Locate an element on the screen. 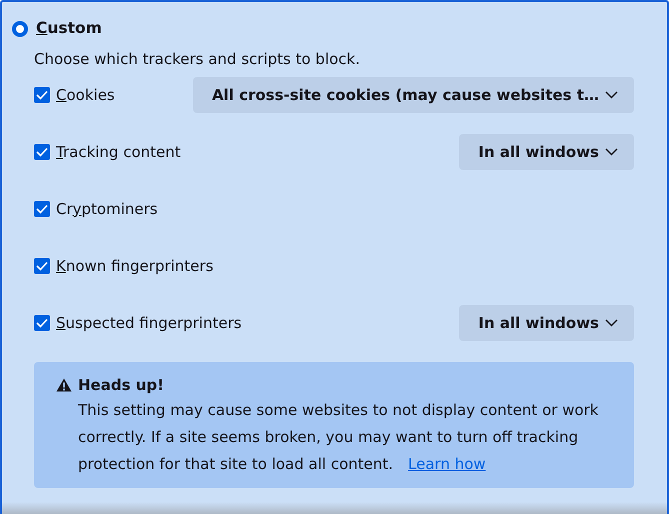  description-text: Choose which trackers and scripts to block. is located at coordinates (197, 59).